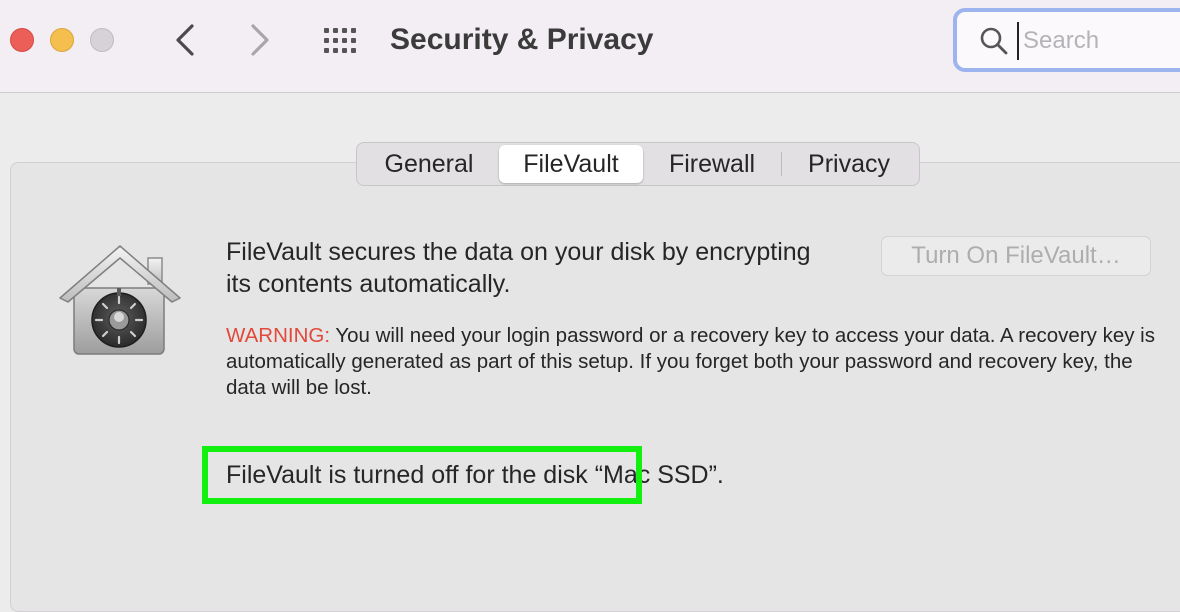 The width and height of the screenshot is (1180, 612). I want to click on tab-bar: General FileVault Firewall Privacy, so click(638, 164).